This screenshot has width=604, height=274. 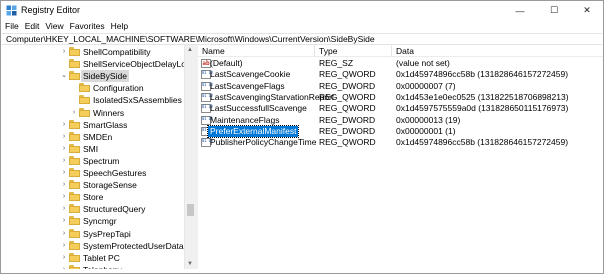 I want to click on value-name: LastScavengingStarvationReport, so click(x=272, y=96).